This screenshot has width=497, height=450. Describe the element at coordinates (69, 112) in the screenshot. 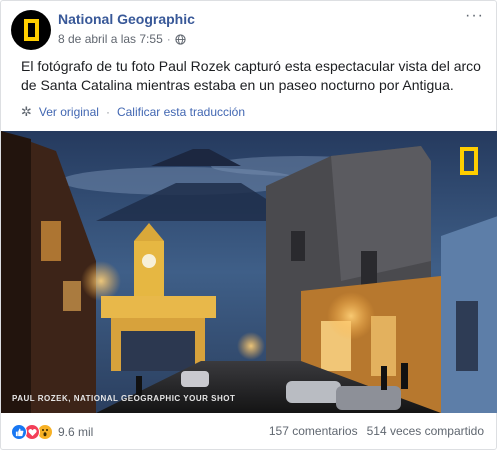

I see `see-original-link: Ver original` at that location.